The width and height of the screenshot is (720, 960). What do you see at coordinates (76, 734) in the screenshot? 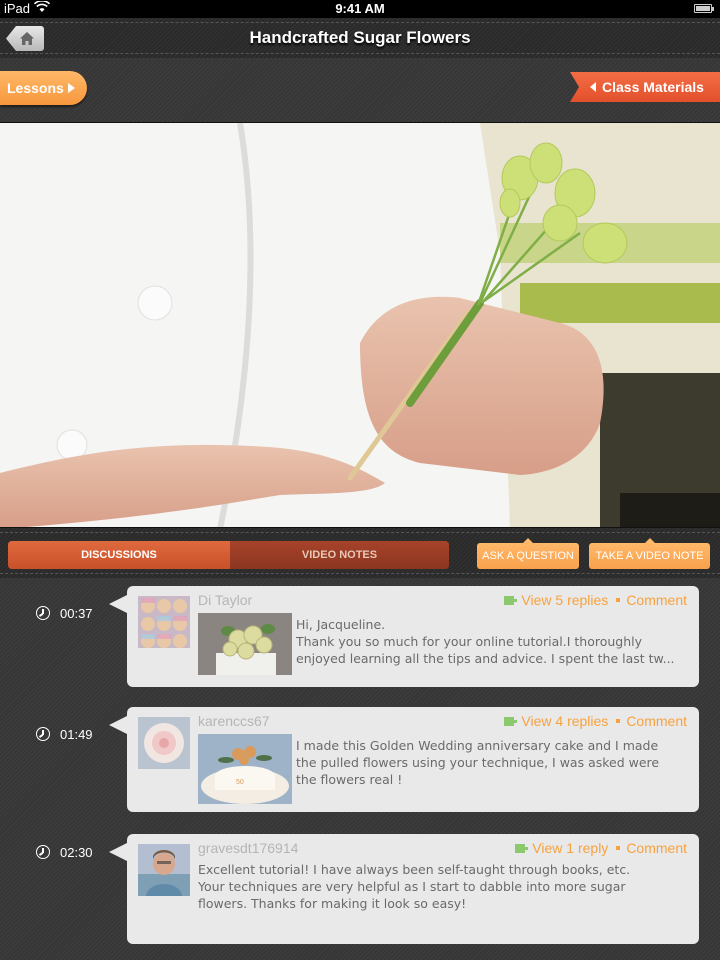
I see `timestamp: 01:49` at bounding box center [76, 734].